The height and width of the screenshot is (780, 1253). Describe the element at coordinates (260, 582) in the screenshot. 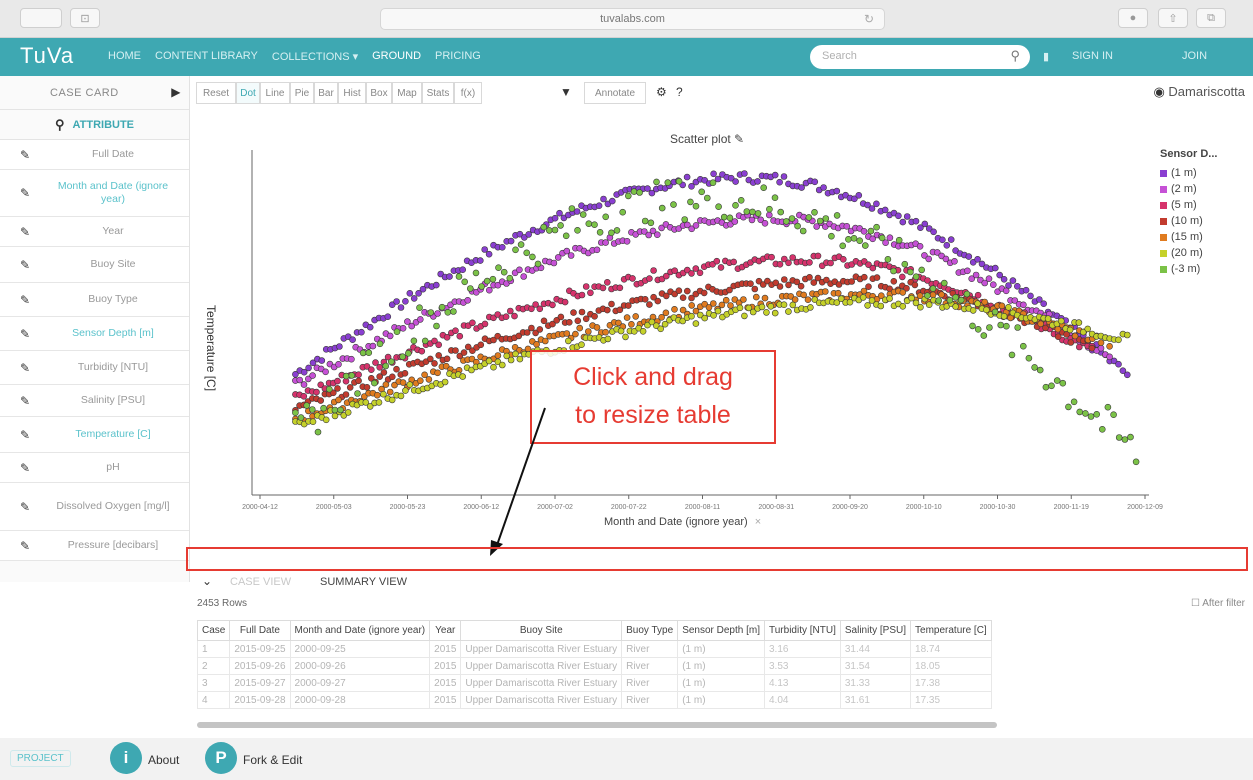

I see `tab-case-view: CASE VIEW` at that location.